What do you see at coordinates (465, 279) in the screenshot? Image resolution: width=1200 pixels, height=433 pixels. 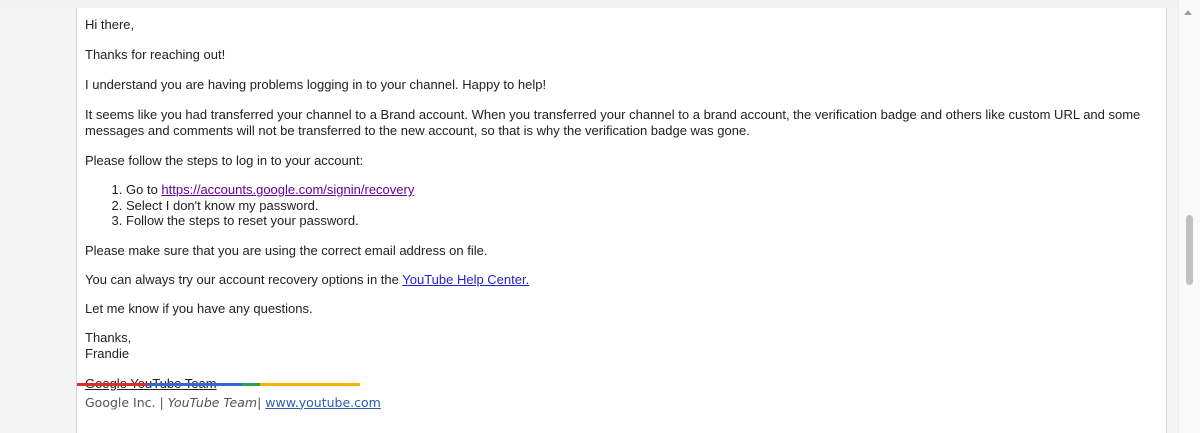 I see `help-center-link: YouTube Help Center.` at bounding box center [465, 279].